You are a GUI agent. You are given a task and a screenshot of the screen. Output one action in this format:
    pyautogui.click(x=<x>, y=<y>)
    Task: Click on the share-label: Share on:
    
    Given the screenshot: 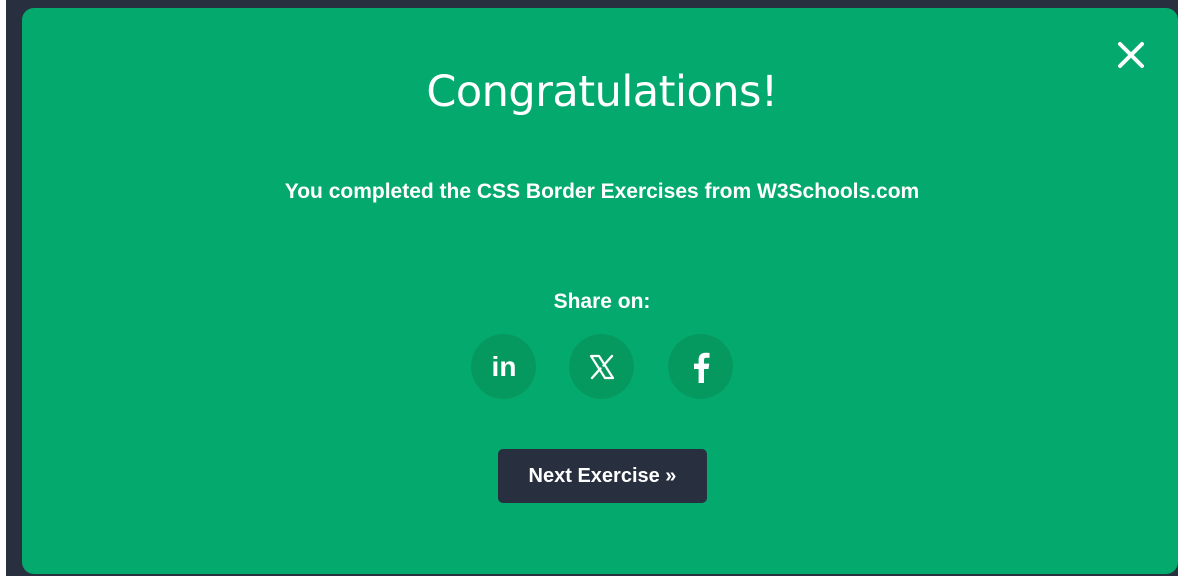 What is the action you would take?
    pyautogui.click(x=602, y=301)
    